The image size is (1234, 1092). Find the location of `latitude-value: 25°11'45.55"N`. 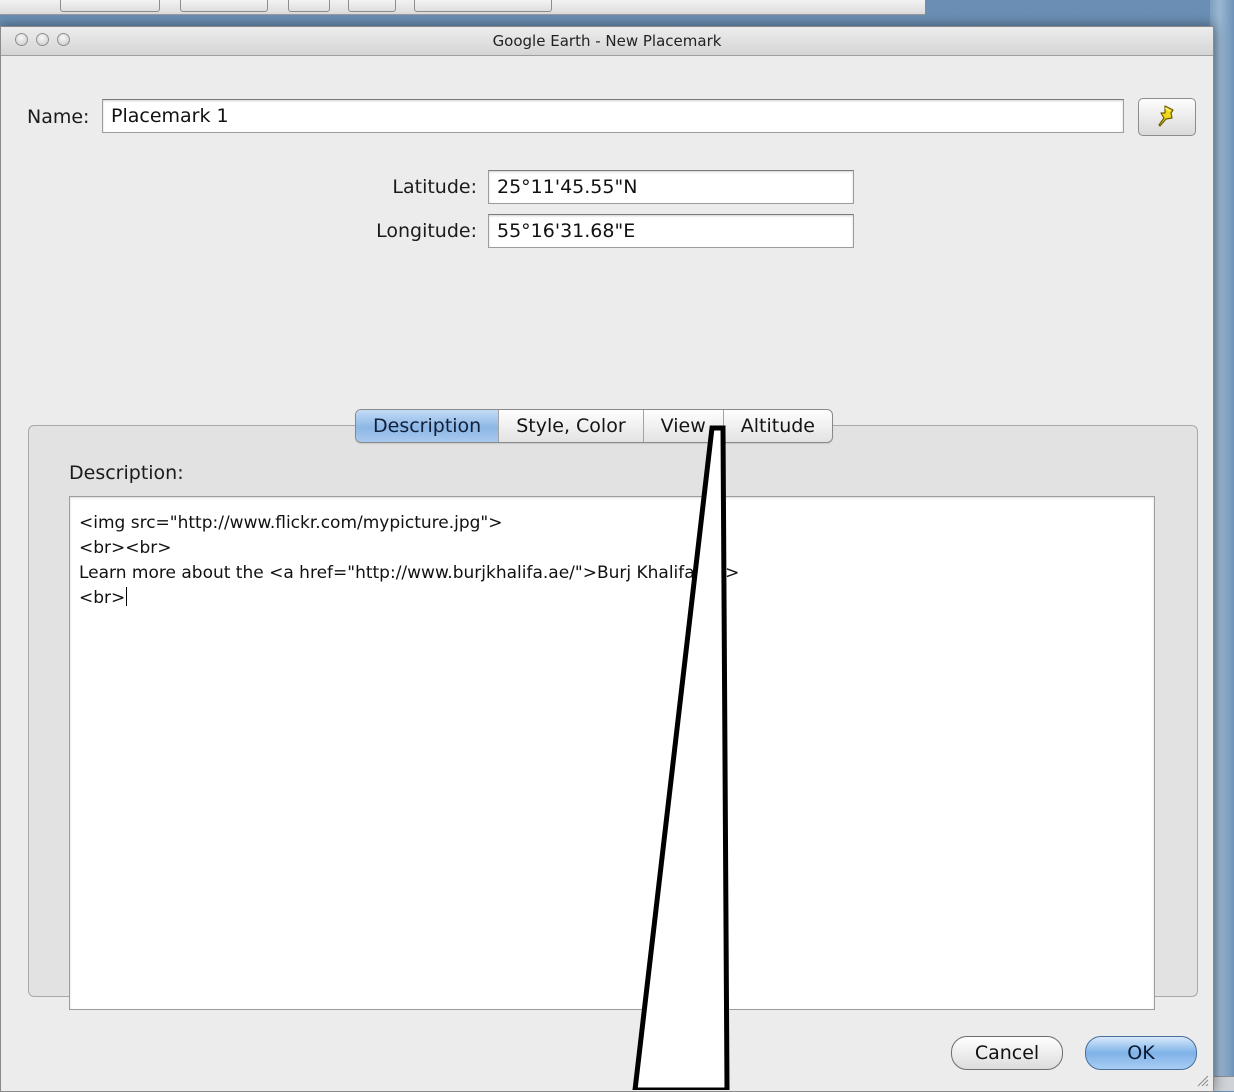

latitude-value: 25°11'45.55"N is located at coordinates (567, 187).